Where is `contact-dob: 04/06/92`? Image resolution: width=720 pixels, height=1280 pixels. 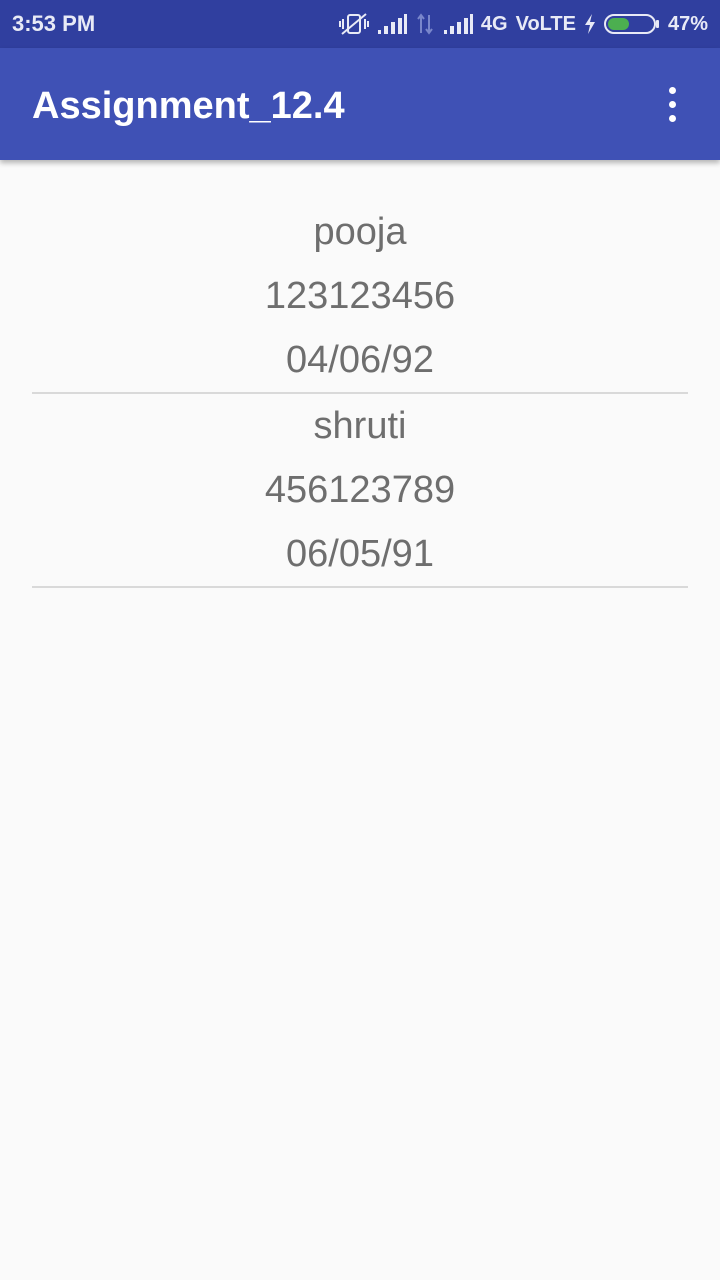
contact-dob: 04/06/92 is located at coordinates (360, 360).